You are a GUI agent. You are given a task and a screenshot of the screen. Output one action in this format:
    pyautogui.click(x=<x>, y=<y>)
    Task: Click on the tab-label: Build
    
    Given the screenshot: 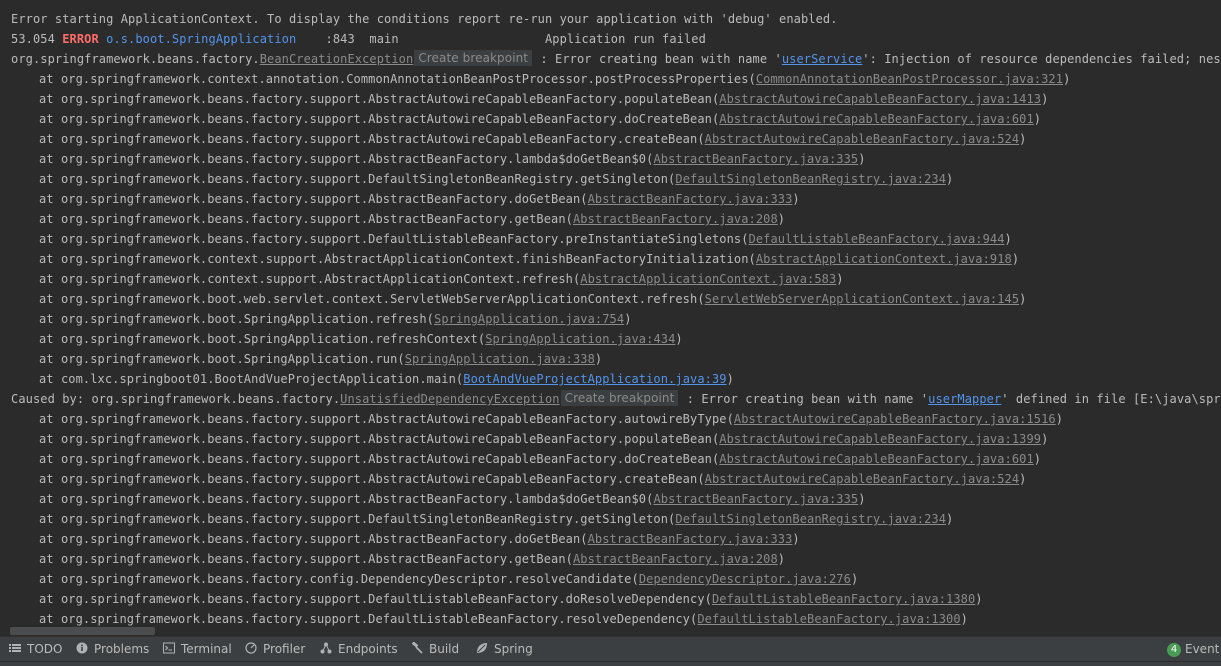 What is the action you would take?
    pyautogui.click(x=444, y=649)
    